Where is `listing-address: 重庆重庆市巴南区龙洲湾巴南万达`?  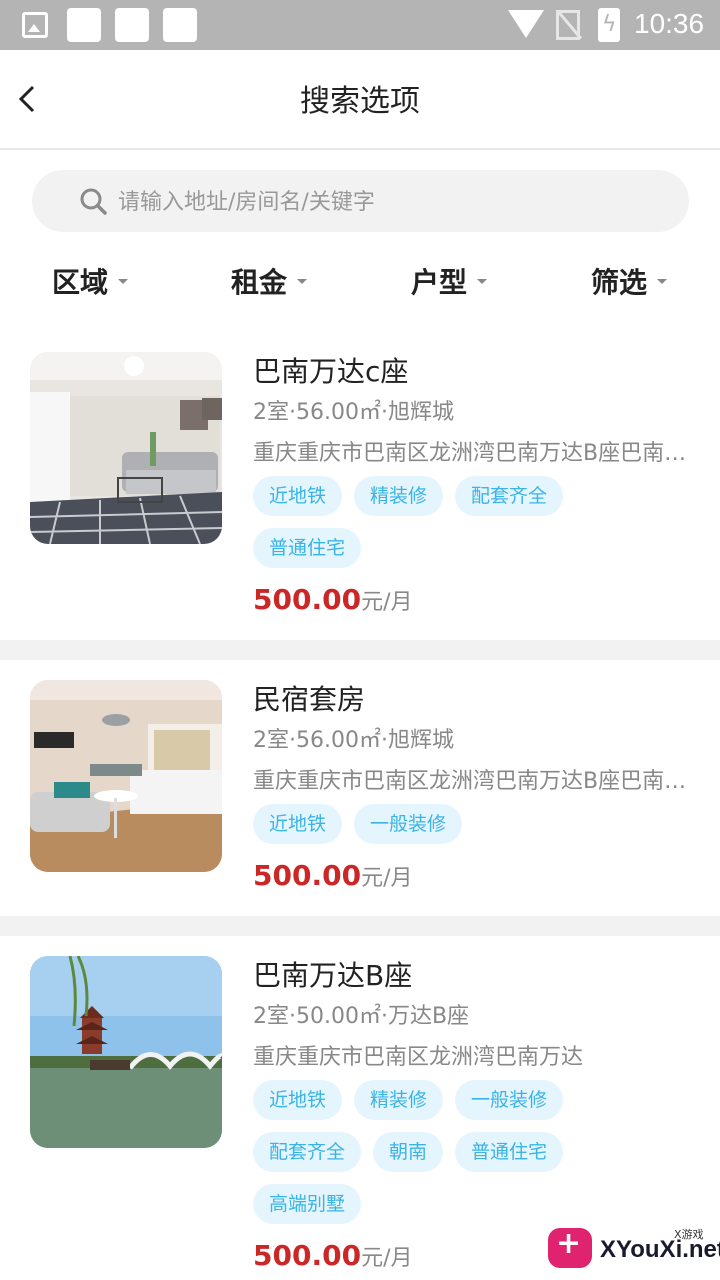 listing-address: 重庆重庆市巴南区龙洲湾巴南万达 is located at coordinates (418, 1057).